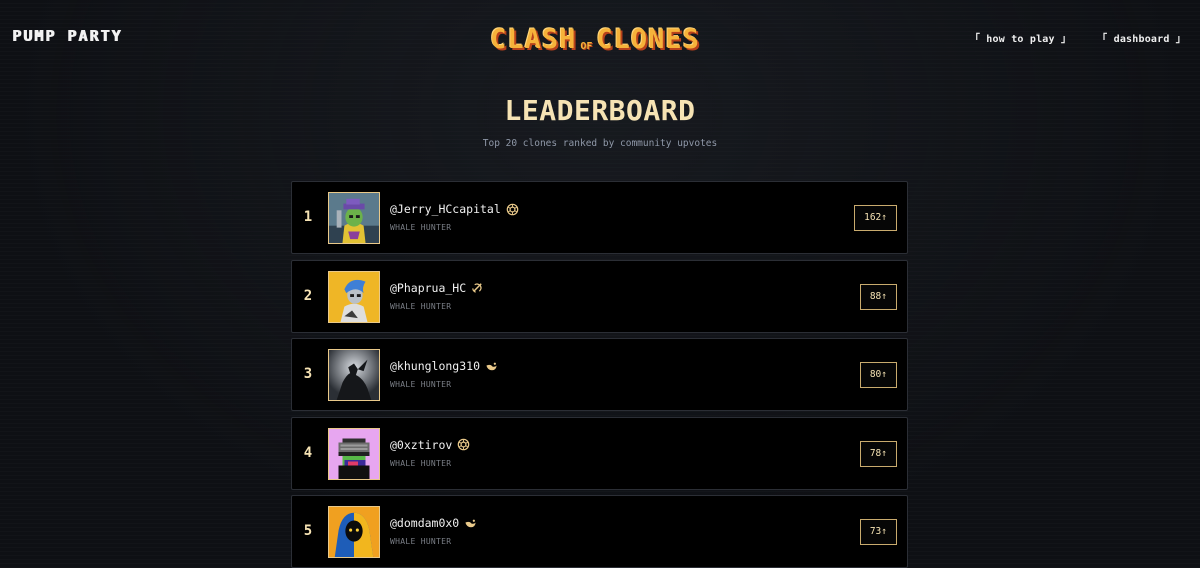 The height and width of the screenshot is (568, 1200). Describe the element at coordinates (1020, 37) in the screenshot. I see `nav-how-to-play: 「 how to play 」` at that location.